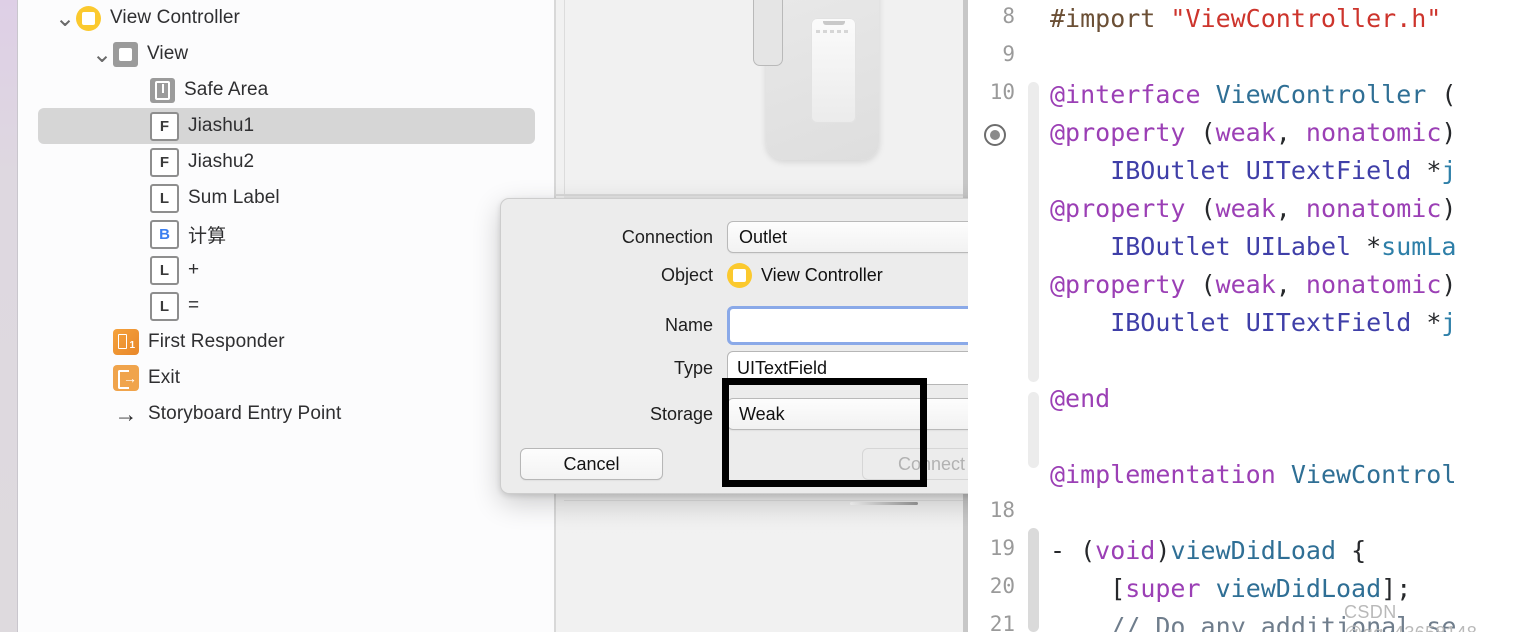 Image resolution: width=1526 pixels, height=632 pixels. What do you see at coordinates (164, 162) in the screenshot?
I see `textfield-icon: F` at bounding box center [164, 162].